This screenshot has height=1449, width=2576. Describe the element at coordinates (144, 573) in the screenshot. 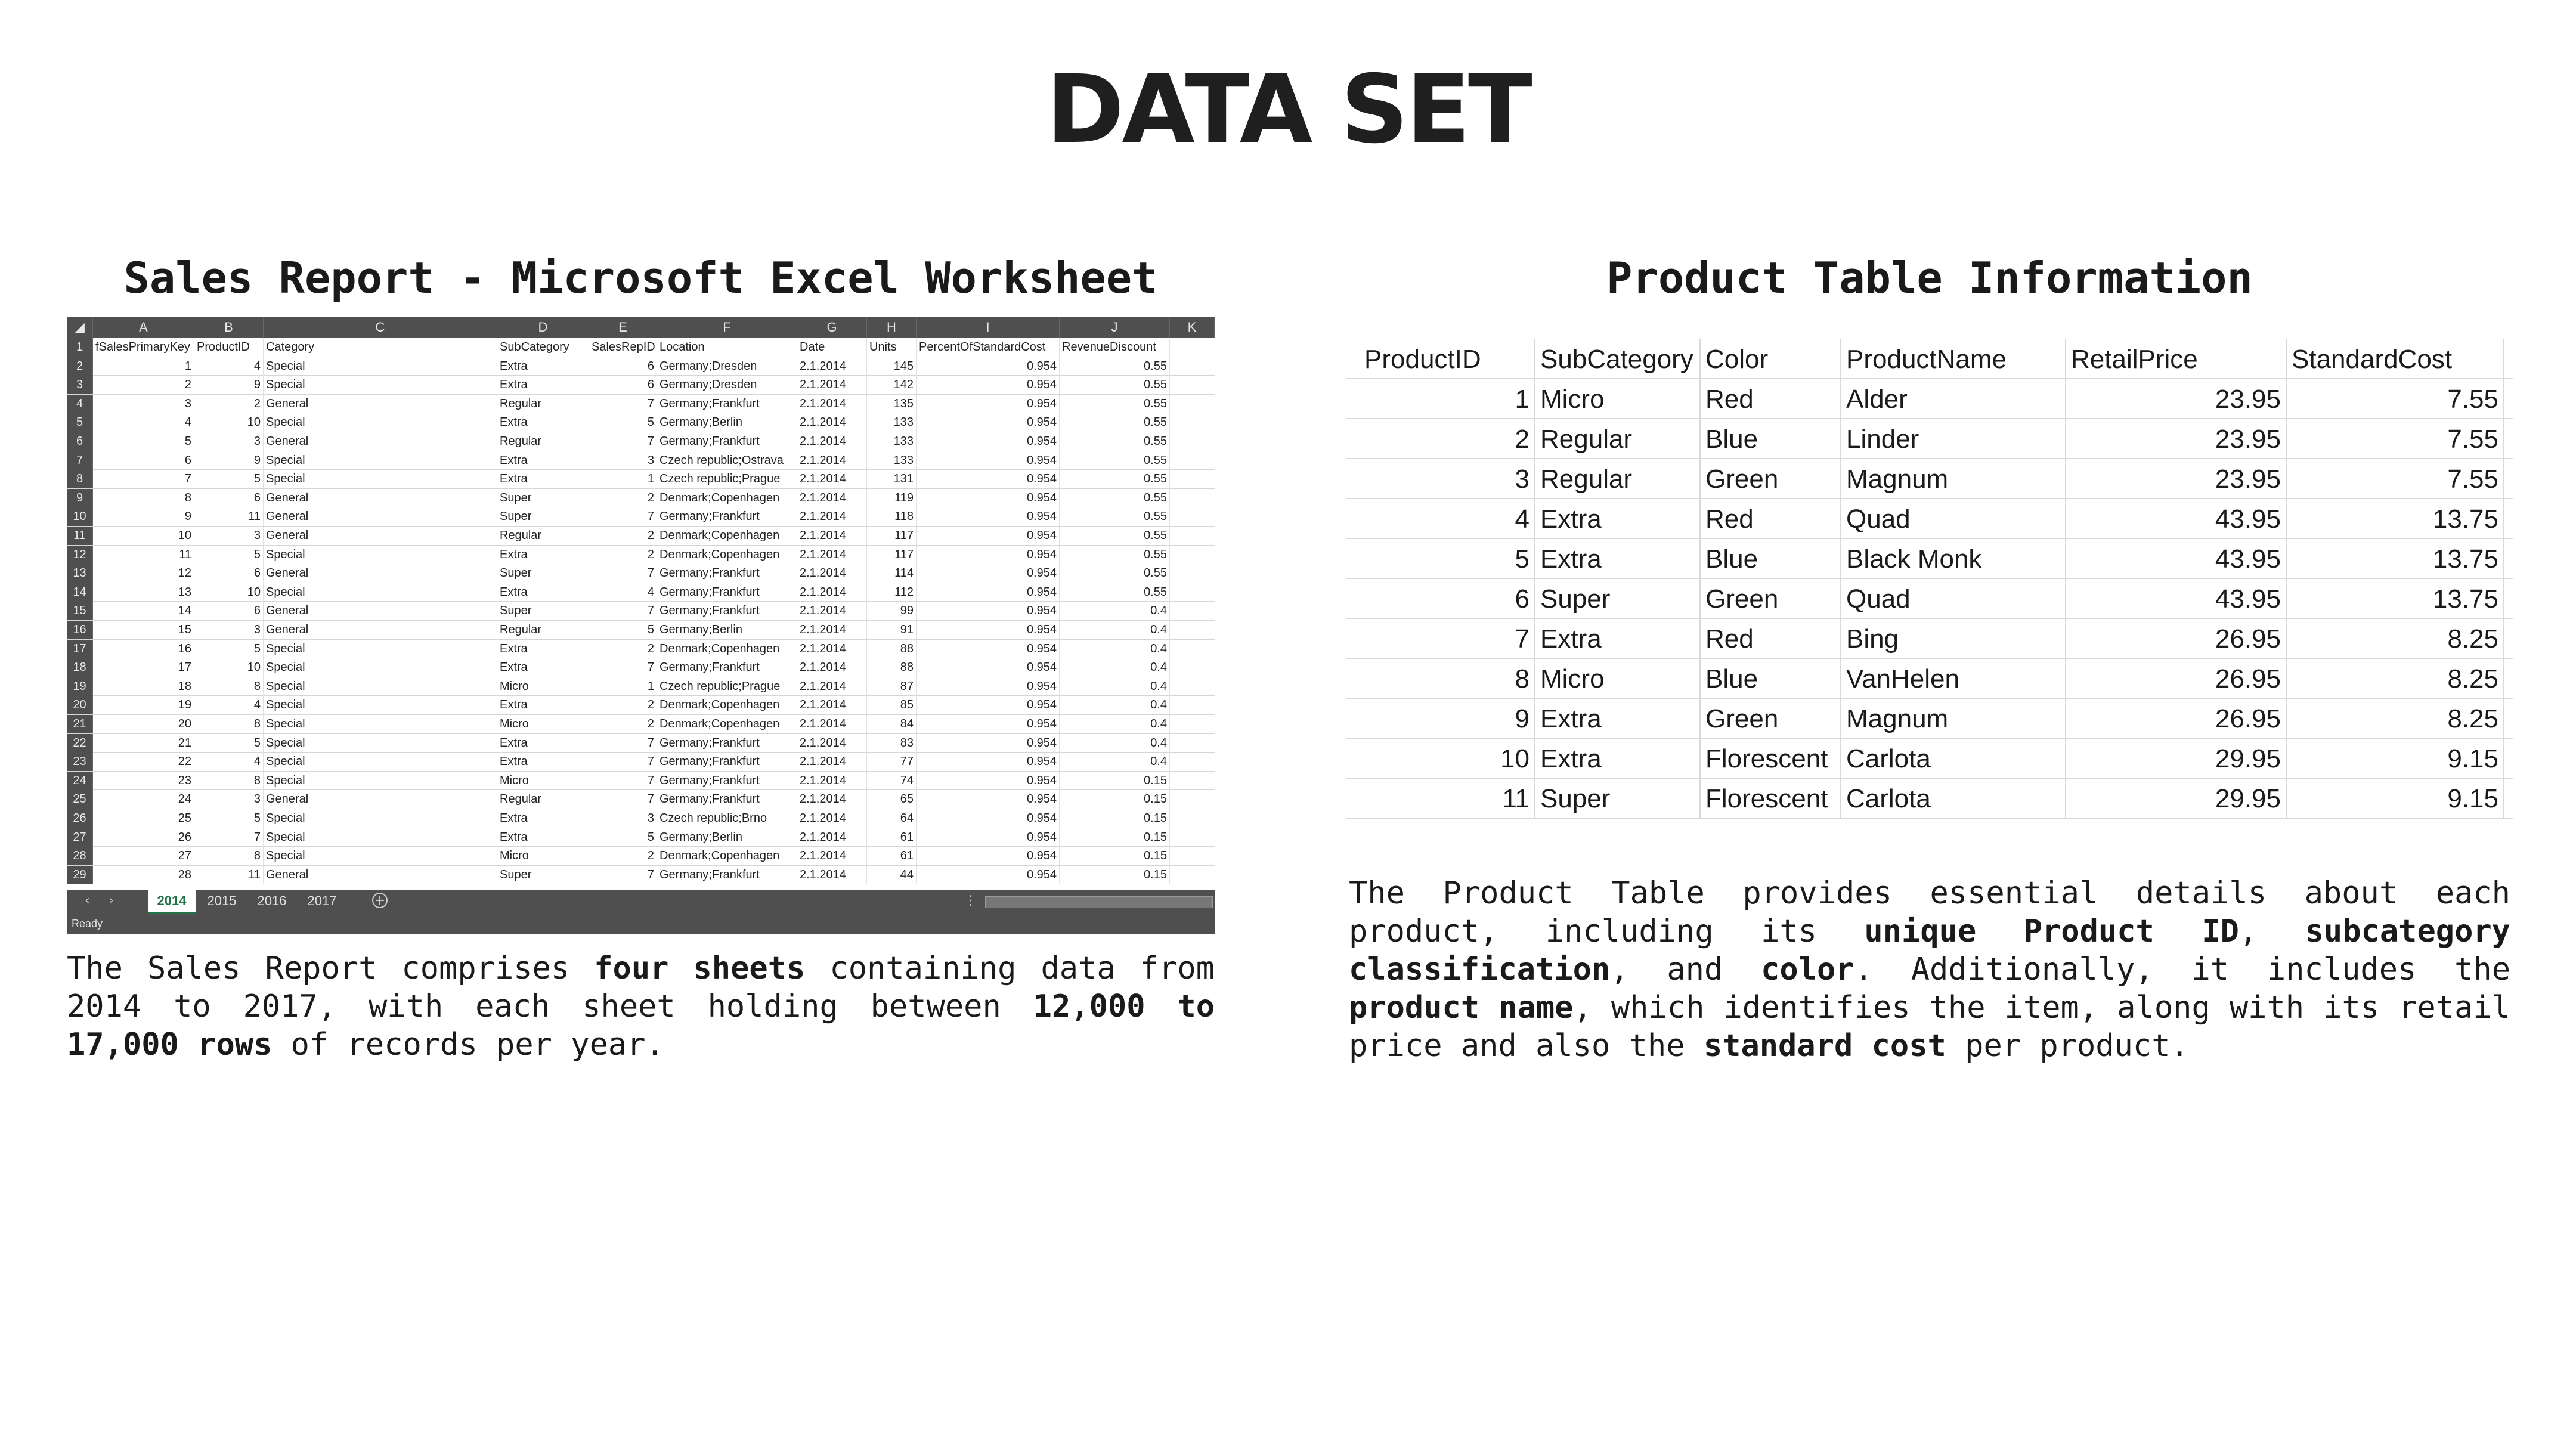

I see `cell: 12` at that location.